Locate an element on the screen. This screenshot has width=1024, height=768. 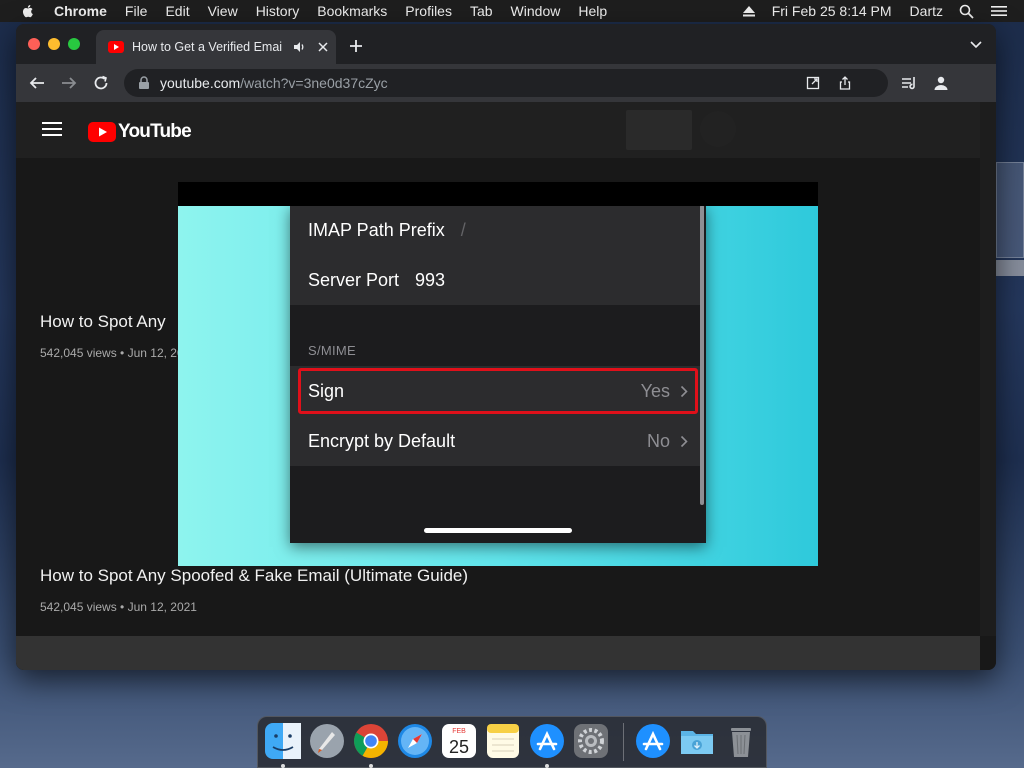
notes-icon is located at coordinates (503, 741).